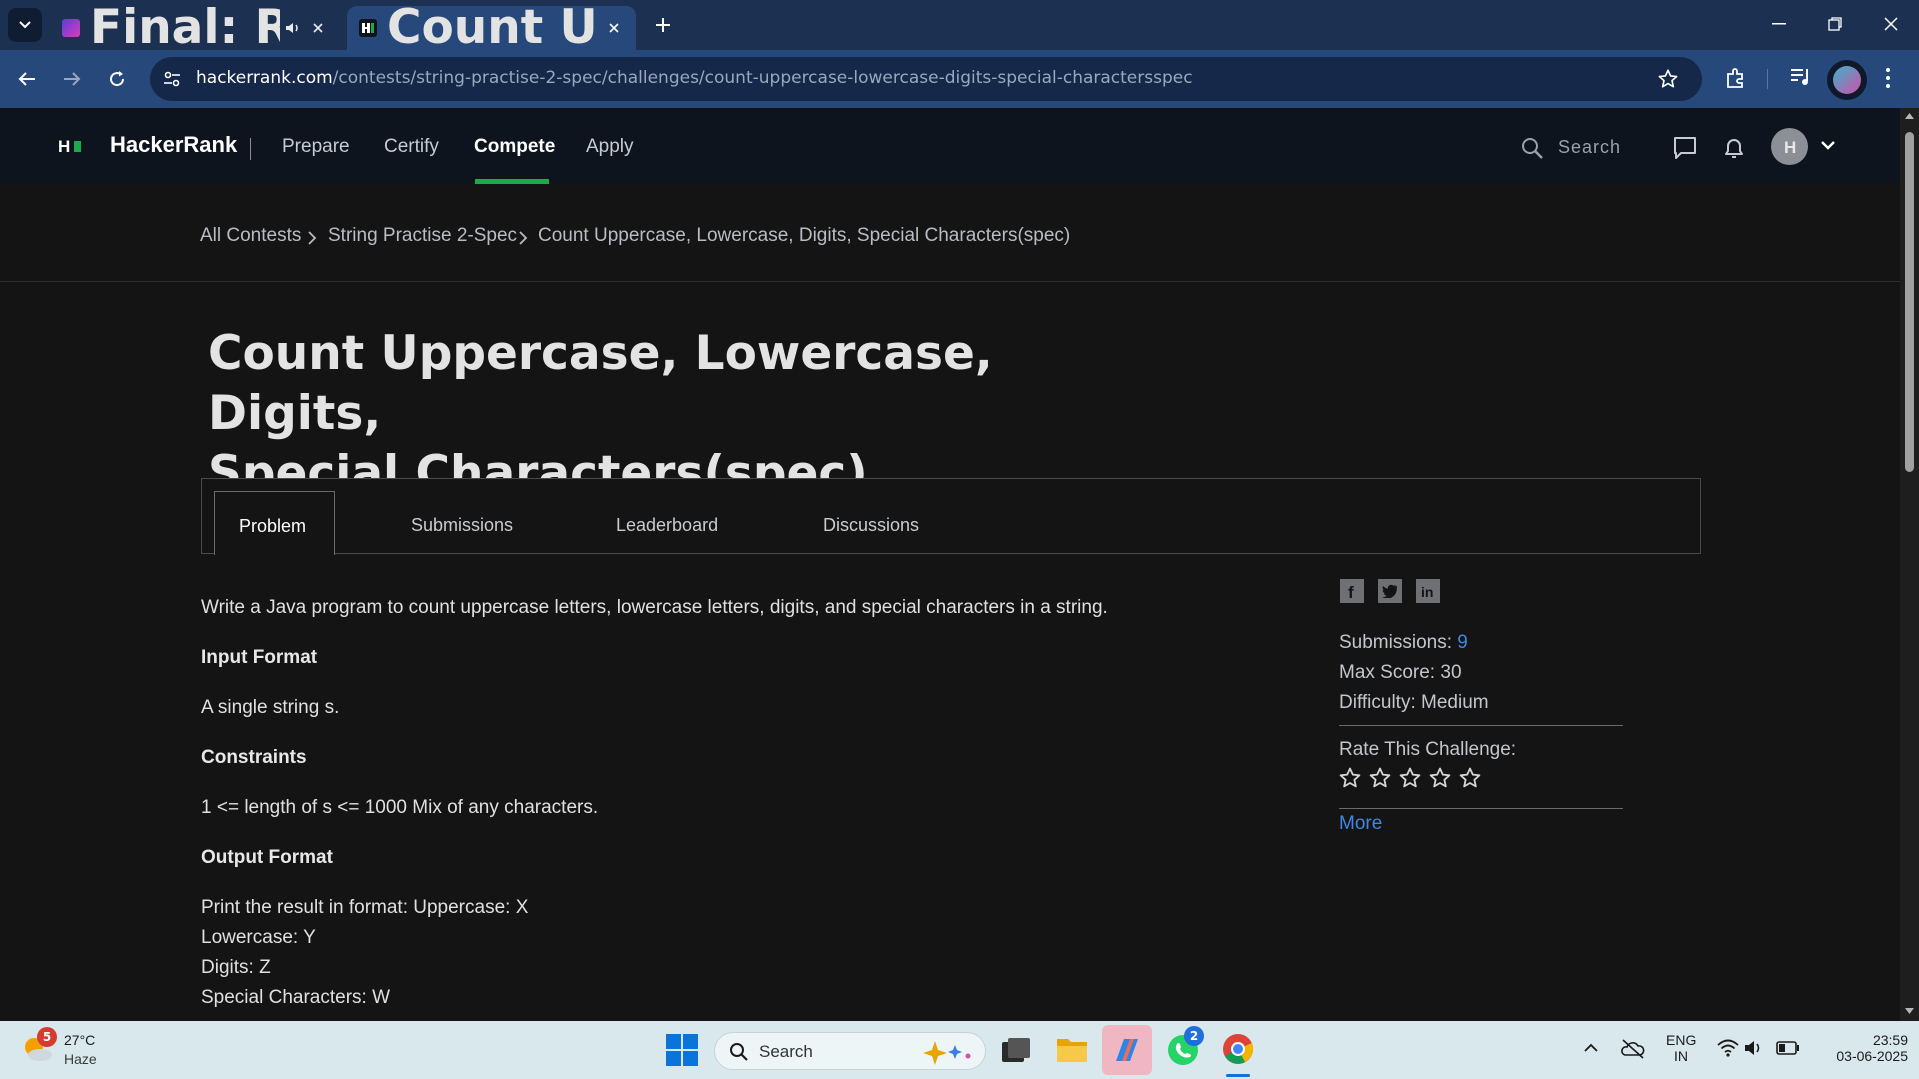 This screenshot has height=1079, width=1919. Describe the element at coordinates (1909, 564) in the screenshot. I see `page-scrollbar` at that location.